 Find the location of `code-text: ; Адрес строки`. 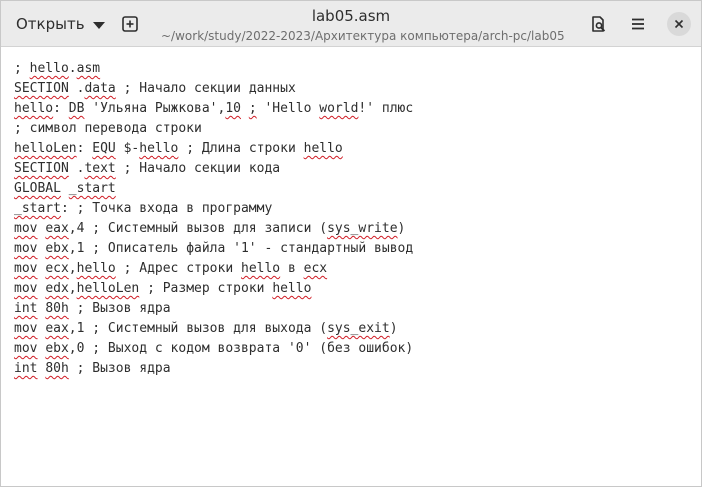

code-text: ; Адрес строки is located at coordinates (178, 268).